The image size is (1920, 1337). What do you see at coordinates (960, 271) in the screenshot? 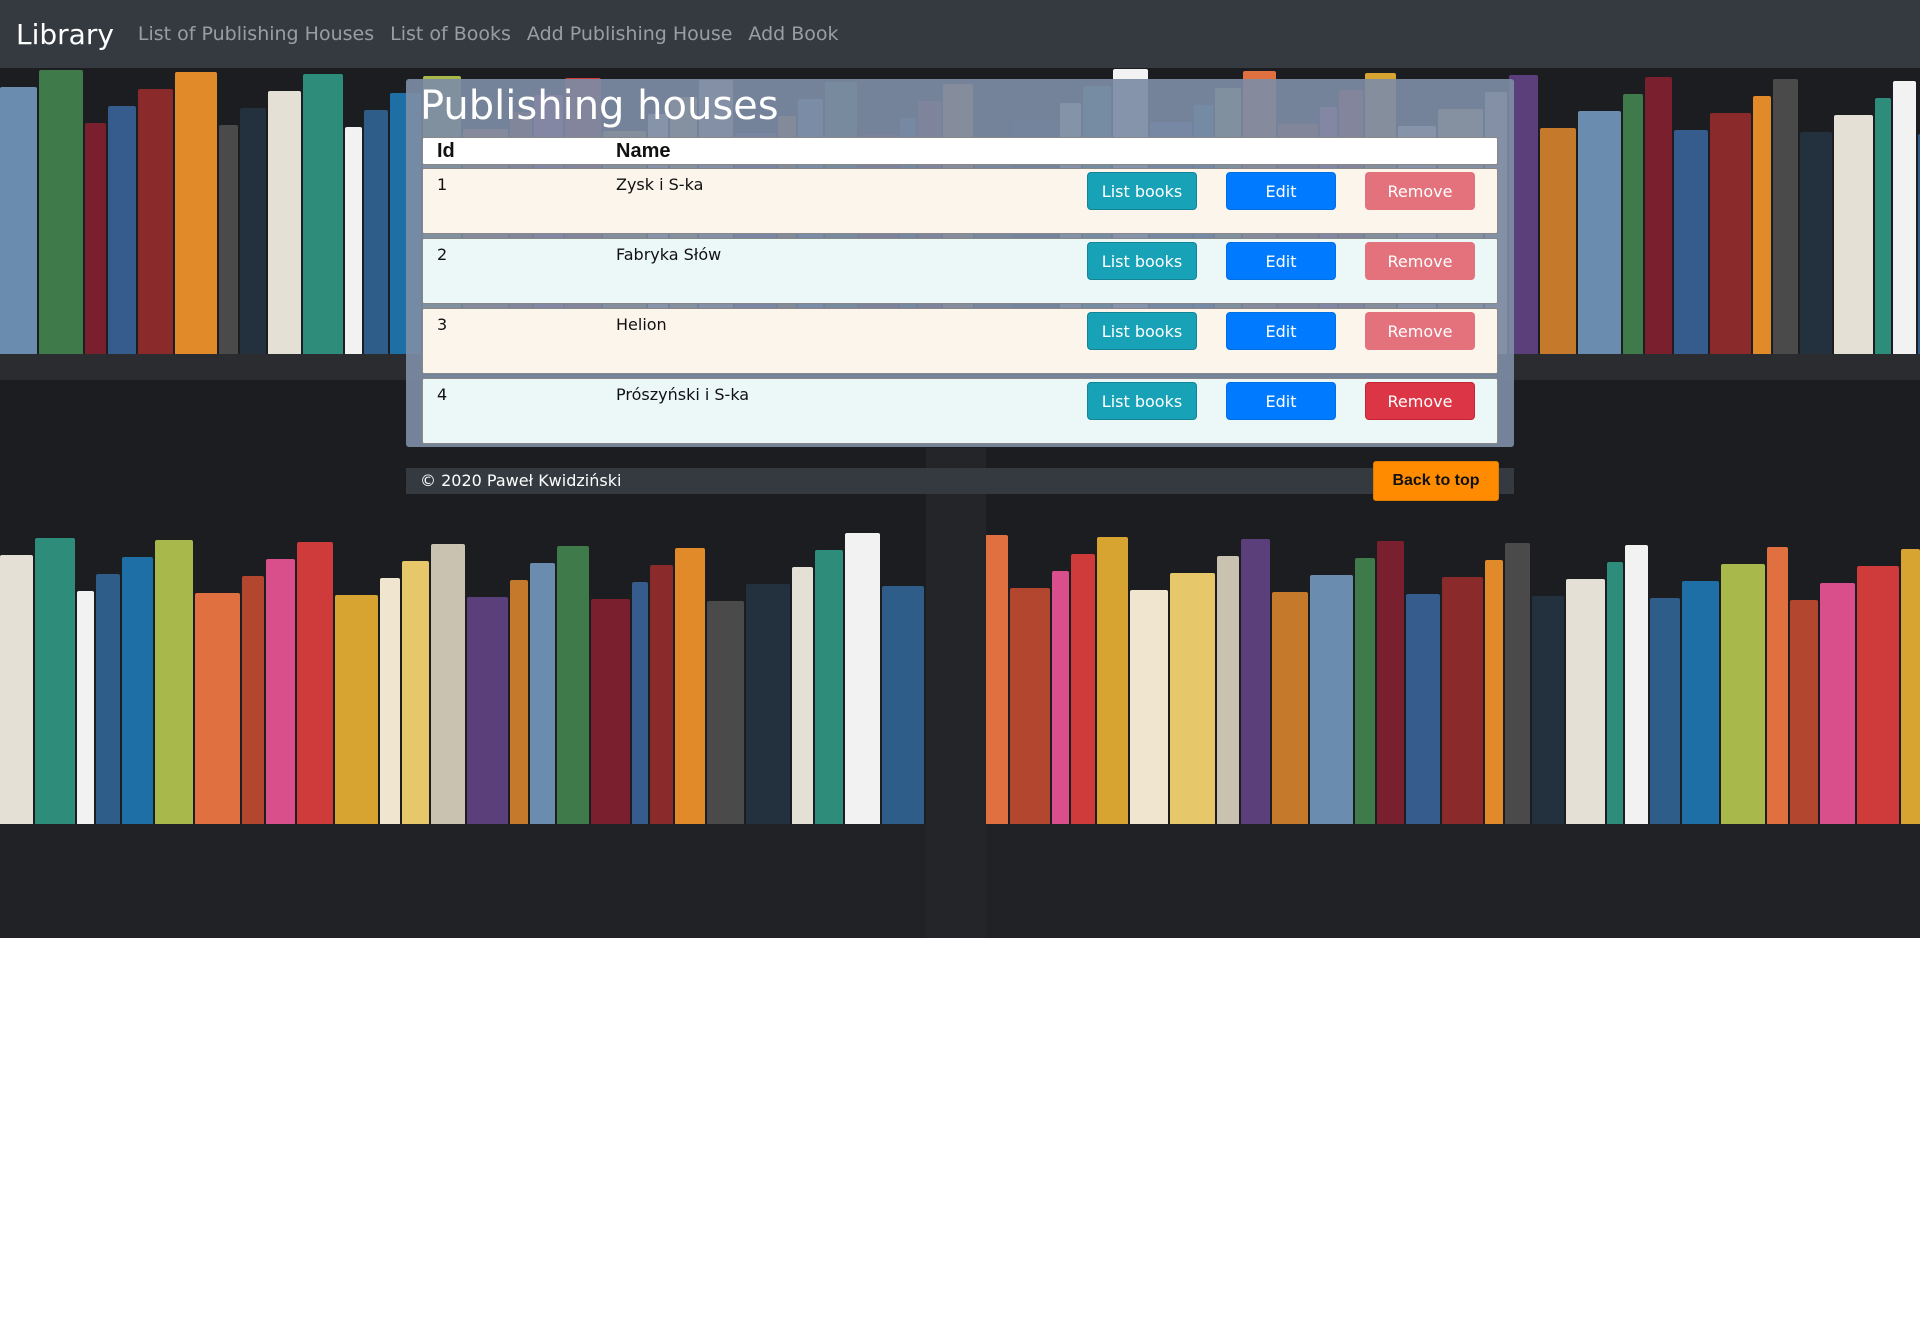
I see `table-row: 2 Fabryka Słów List books Edit Remove` at bounding box center [960, 271].